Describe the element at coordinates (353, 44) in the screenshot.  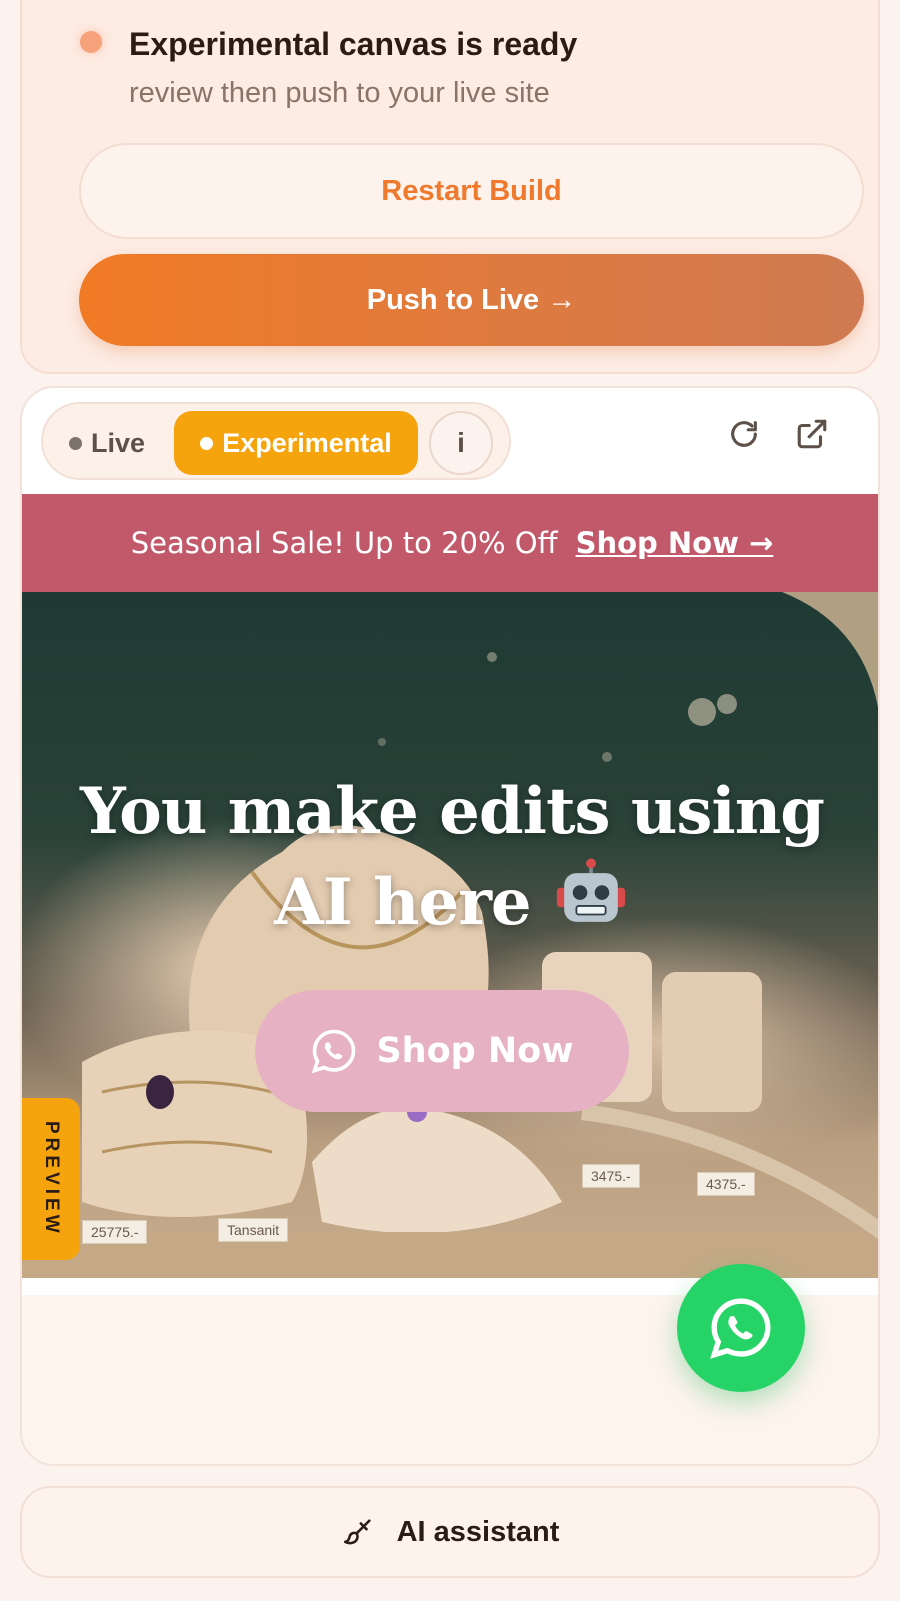
I see `notice-title: Experimental canvas is ready` at that location.